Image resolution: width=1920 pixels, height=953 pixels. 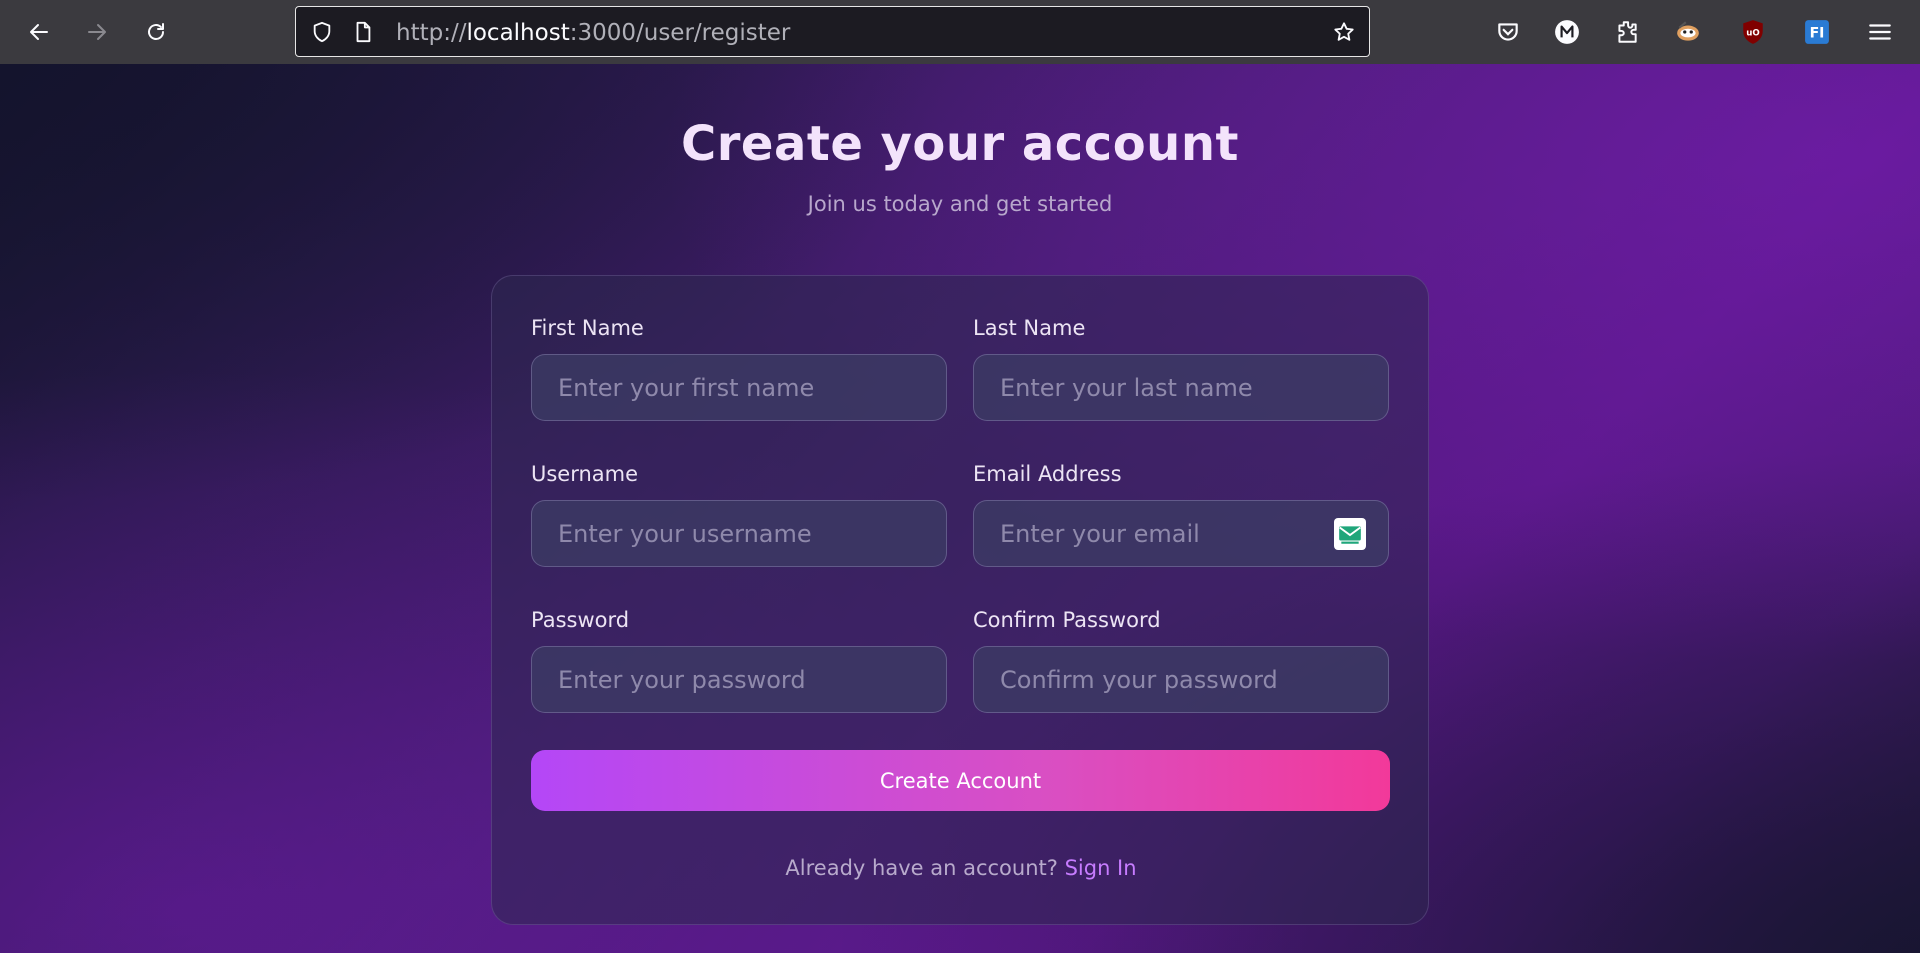 I want to click on password-field-wrapper, so click(x=739, y=679).